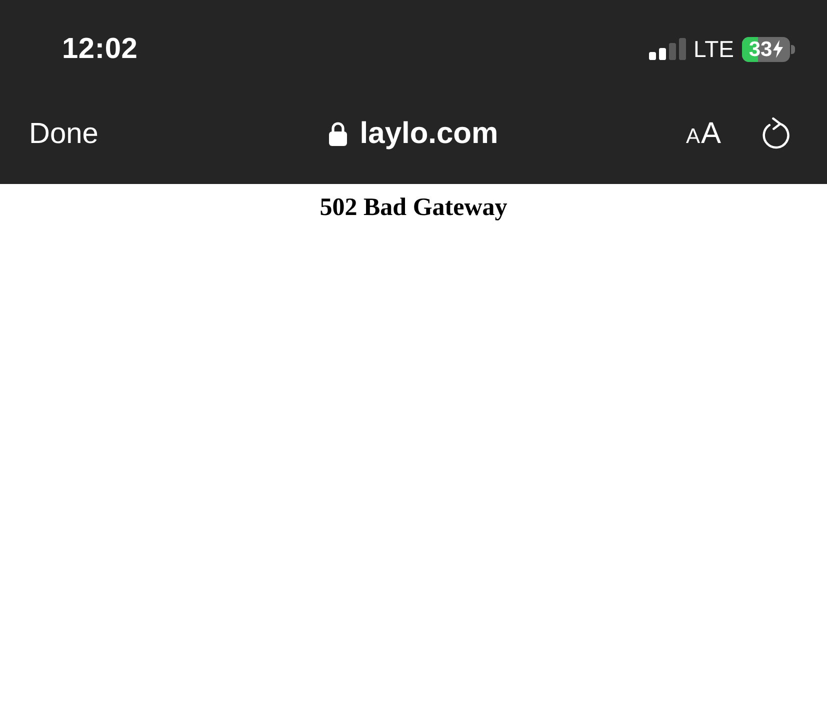  I want to click on status-time: 12:02, so click(100, 49).